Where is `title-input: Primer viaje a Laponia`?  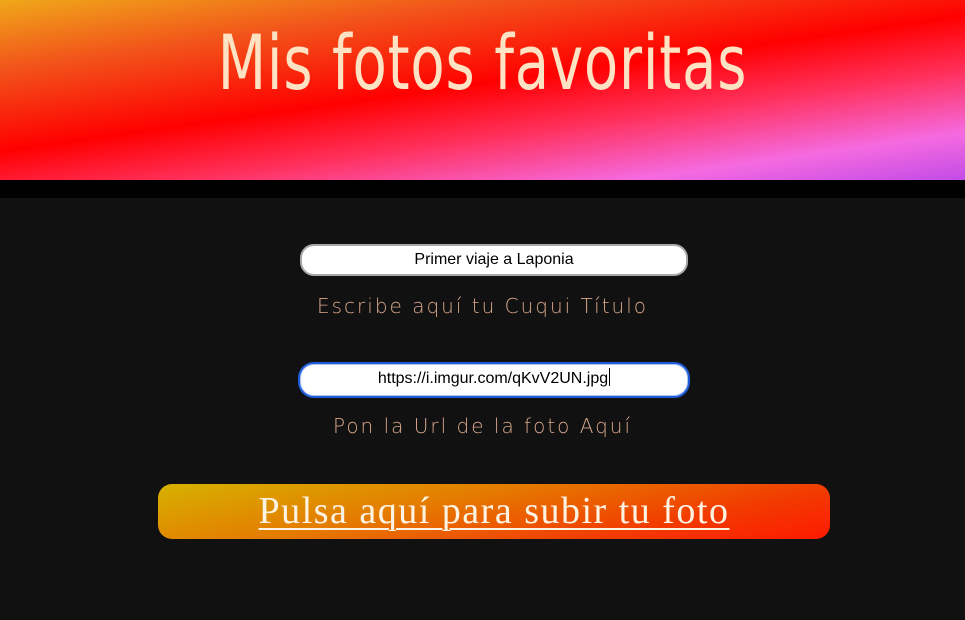 title-input: Primer viaje a Laponia is located at coordinates (494, 260).